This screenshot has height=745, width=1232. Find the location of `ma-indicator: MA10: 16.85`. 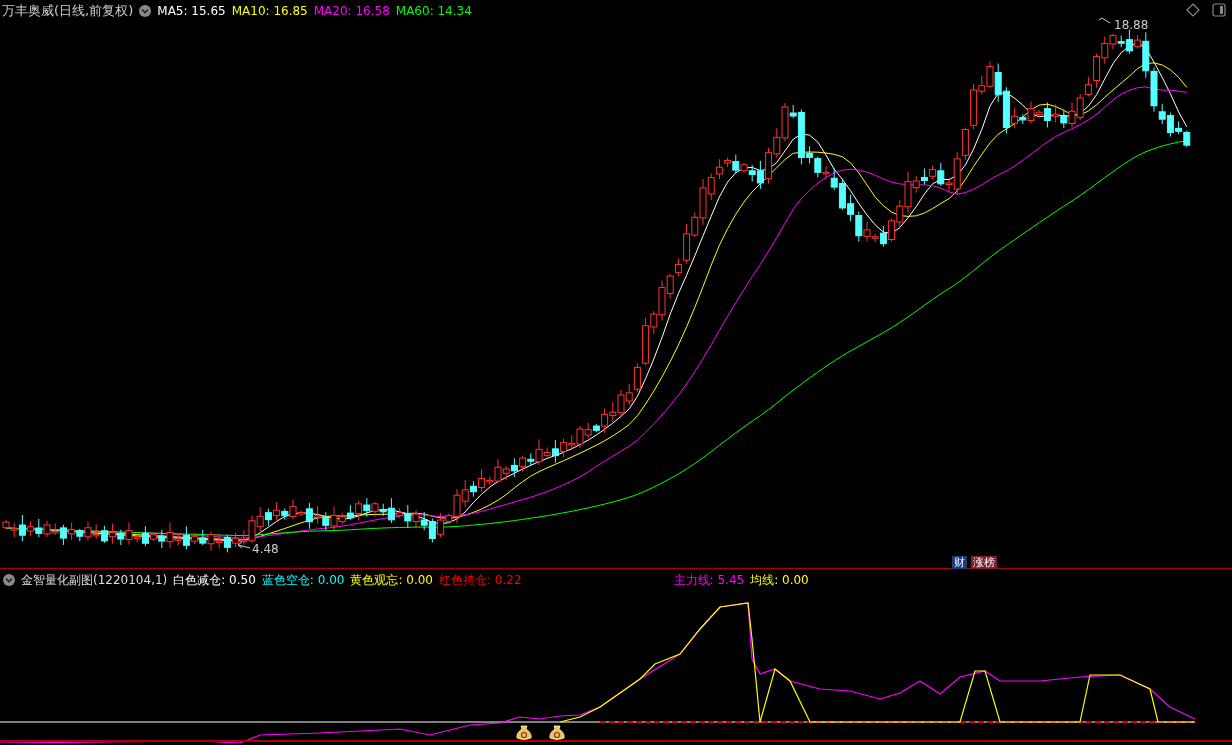

ma-indicator: MA10: 16.85 is located at coordinates (269, 11).